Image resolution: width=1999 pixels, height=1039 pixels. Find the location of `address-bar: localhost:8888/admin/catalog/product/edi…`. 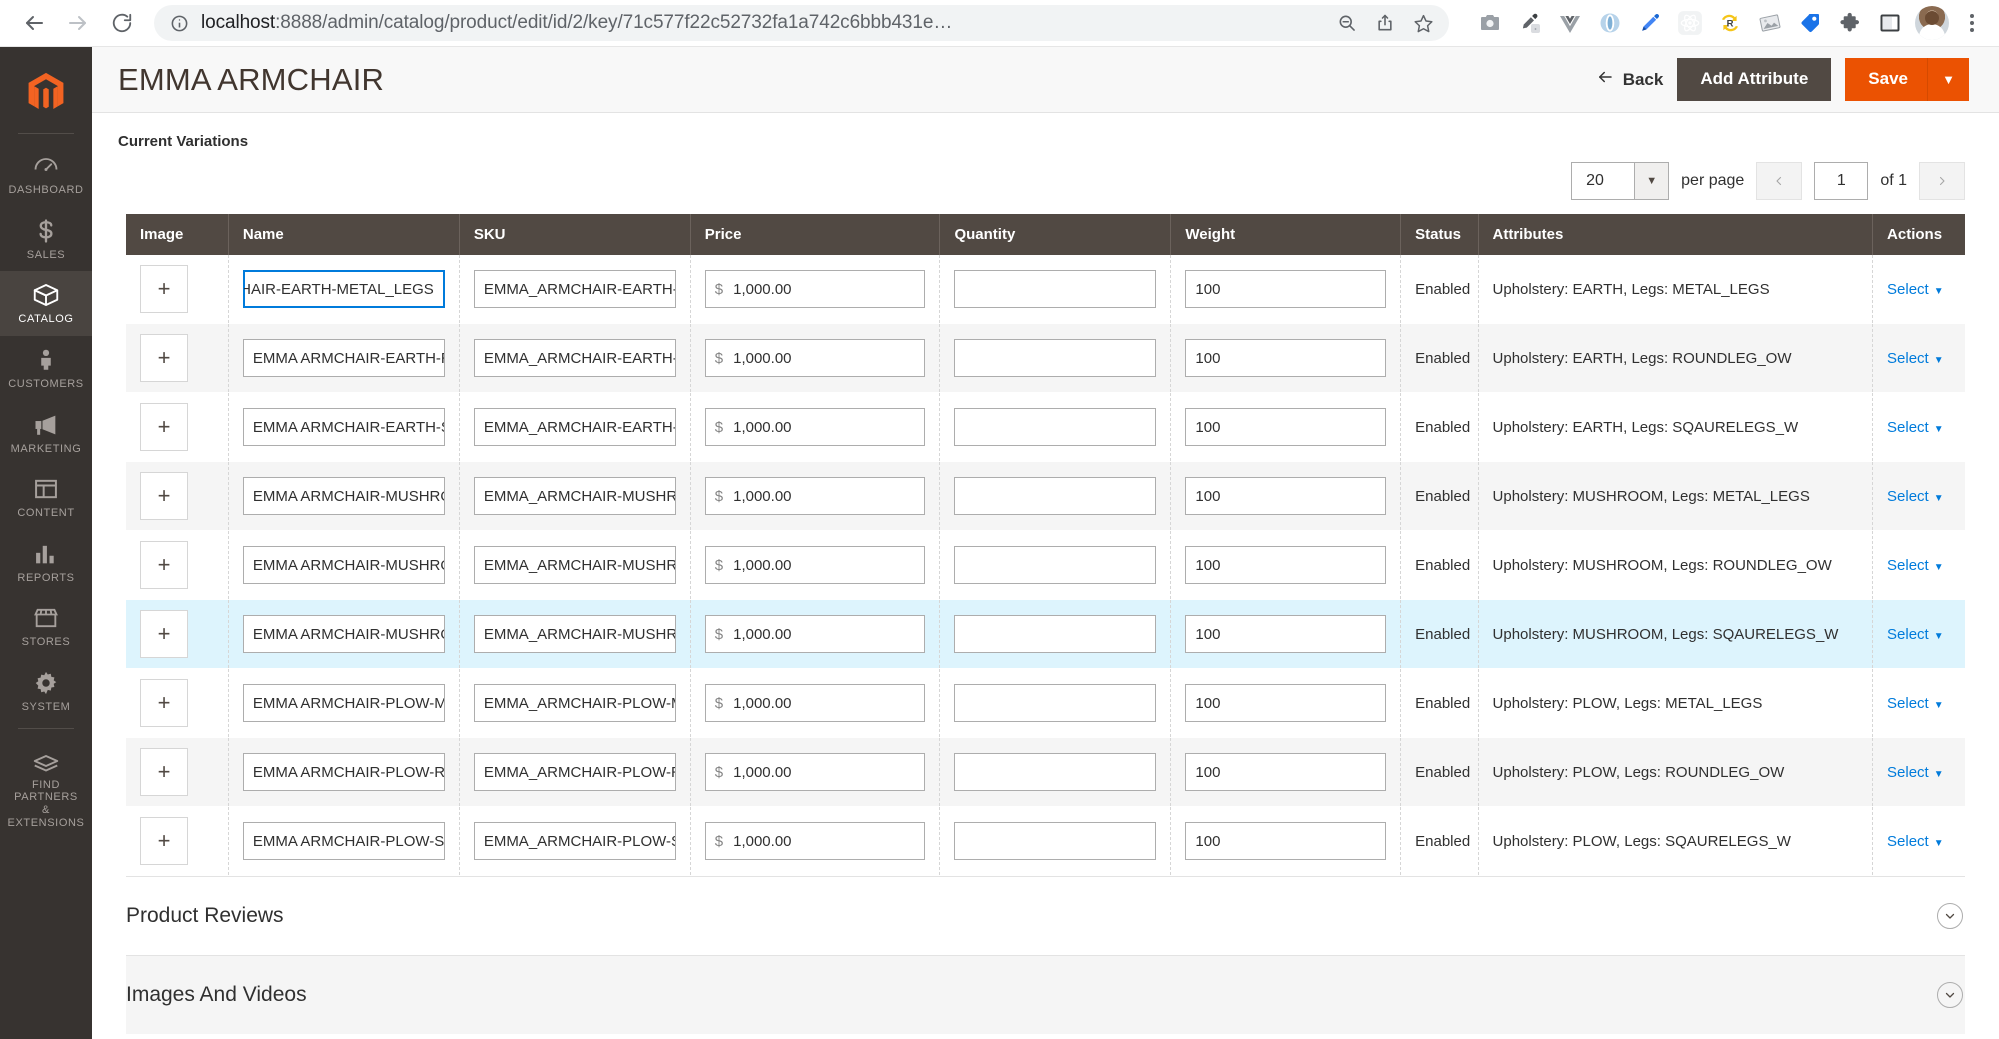

address-bar: localhost:8888/admin/catalog/product/edi… is located at coordinates (801, 23).